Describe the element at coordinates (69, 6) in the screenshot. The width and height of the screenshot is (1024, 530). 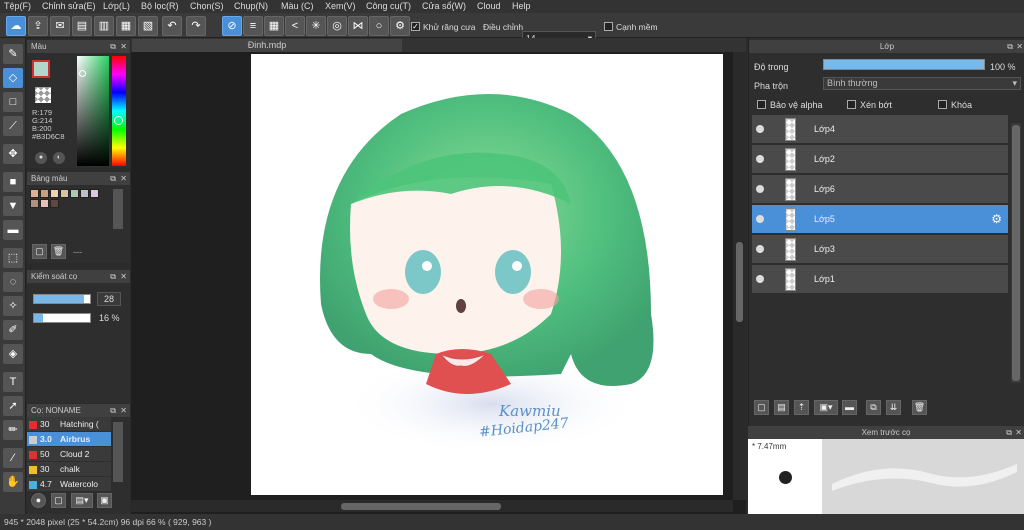
I see `menu-edit: Chỉnh sửa(E)` at that location.